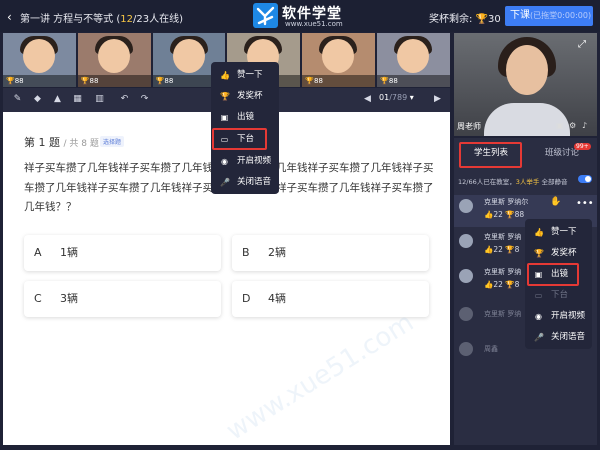 Image resolution: width=600 pixels, height=450 pixels. Describe the element at coordinates (538, 295) in the screenshot. I see `stage-down-icon: ▭` at that location.